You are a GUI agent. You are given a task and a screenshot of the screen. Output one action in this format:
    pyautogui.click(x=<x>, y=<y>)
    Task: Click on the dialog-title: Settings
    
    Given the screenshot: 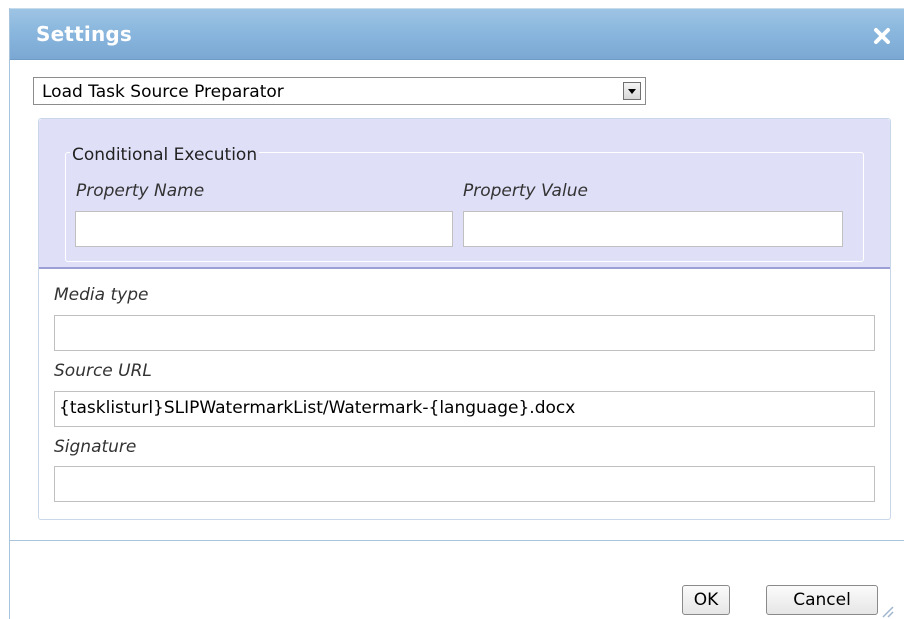 What is the action you would take?
    pyautogui.click(x=84, y=34)
    